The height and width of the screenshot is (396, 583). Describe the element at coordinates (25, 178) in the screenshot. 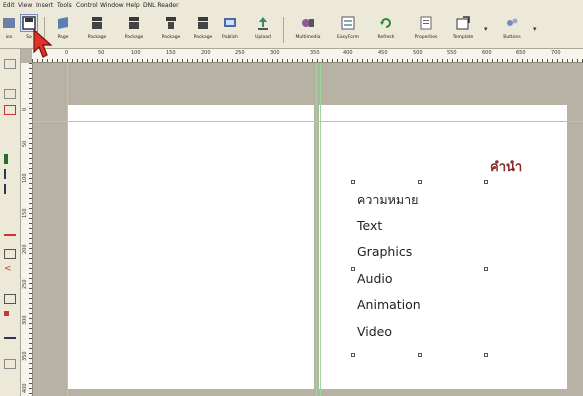

I see `ruler-label: 100` at that location.